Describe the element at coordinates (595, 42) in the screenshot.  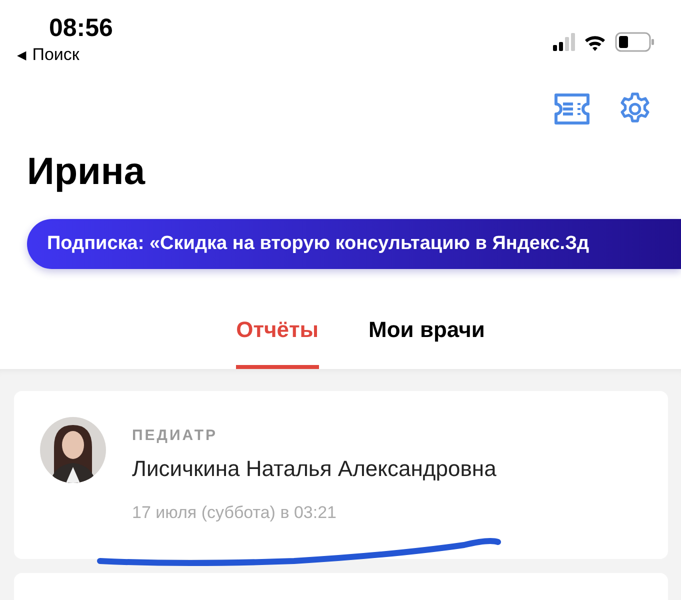
I see `wifi-icon` at that location.